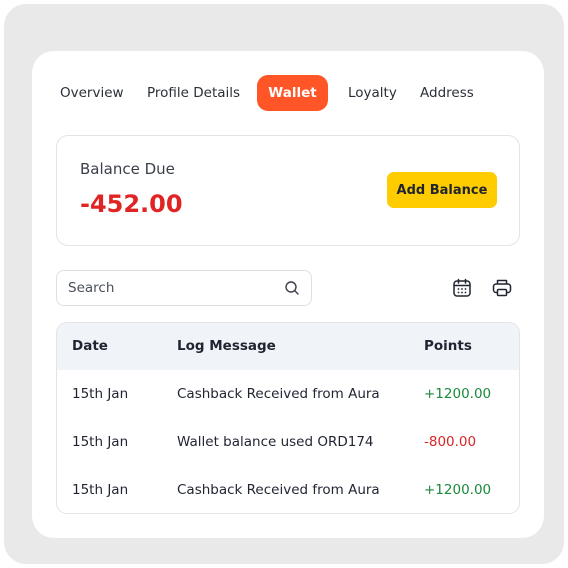 This screenshot has width=568, height=568. What do you see at coordinates (292, 93) in the screenshot?
I see `tab-wallet: Wallet` at bounding box center [292, 93].